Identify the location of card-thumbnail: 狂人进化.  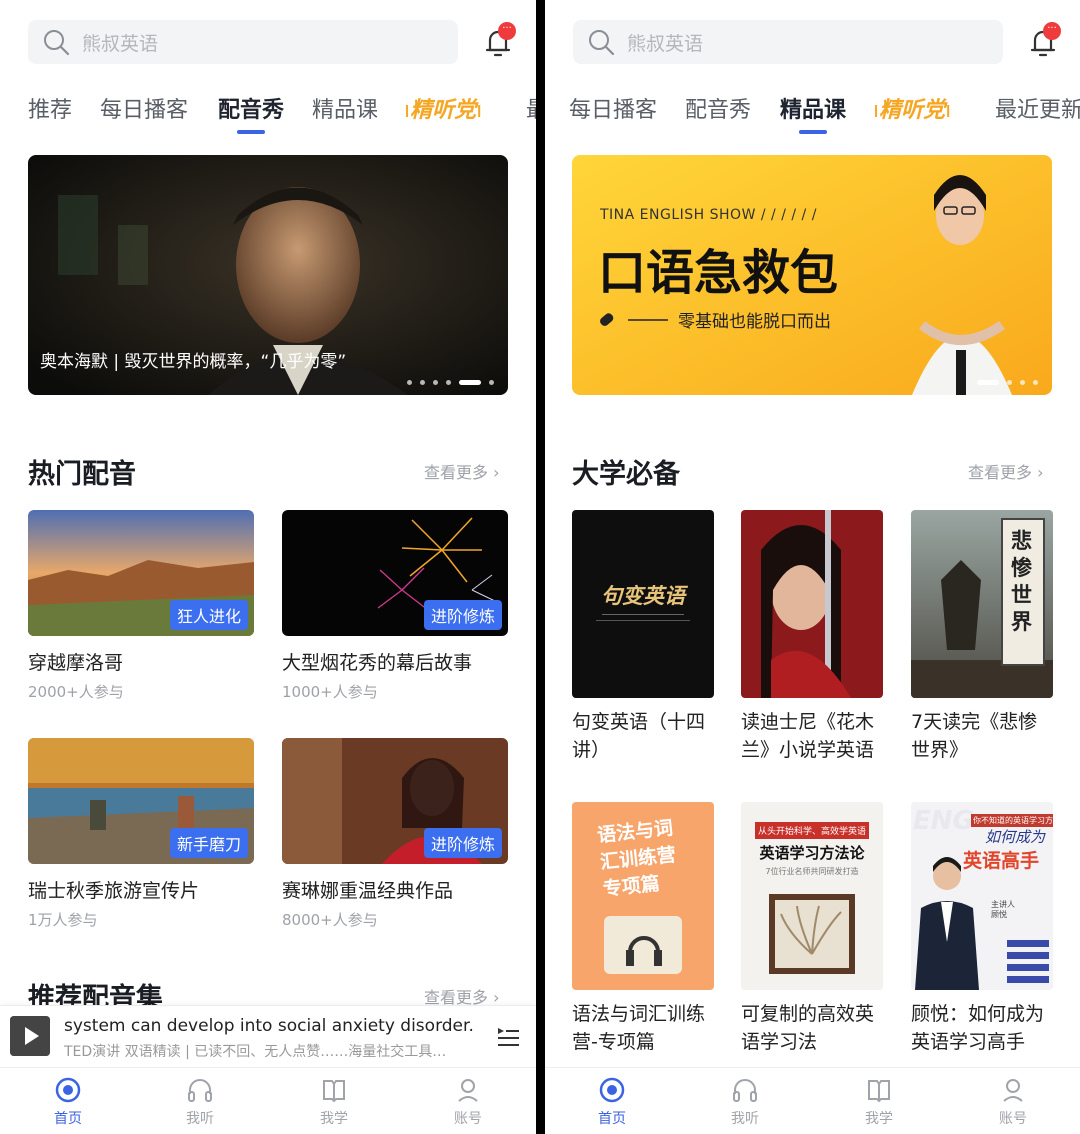
(141, 573).